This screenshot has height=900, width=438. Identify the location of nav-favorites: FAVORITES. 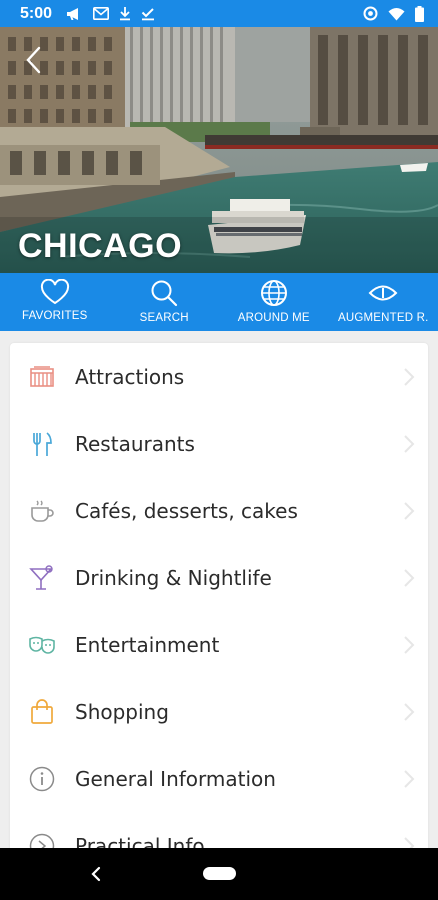
(55, 302).